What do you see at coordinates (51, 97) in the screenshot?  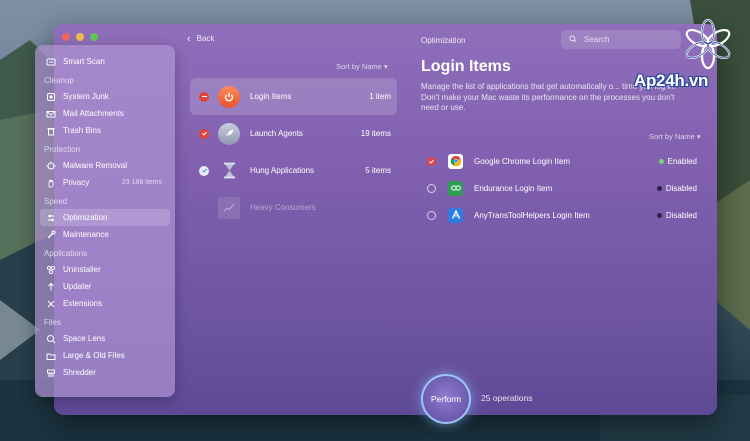 I see `system-junk-icon` at bounding box center [51, 97].